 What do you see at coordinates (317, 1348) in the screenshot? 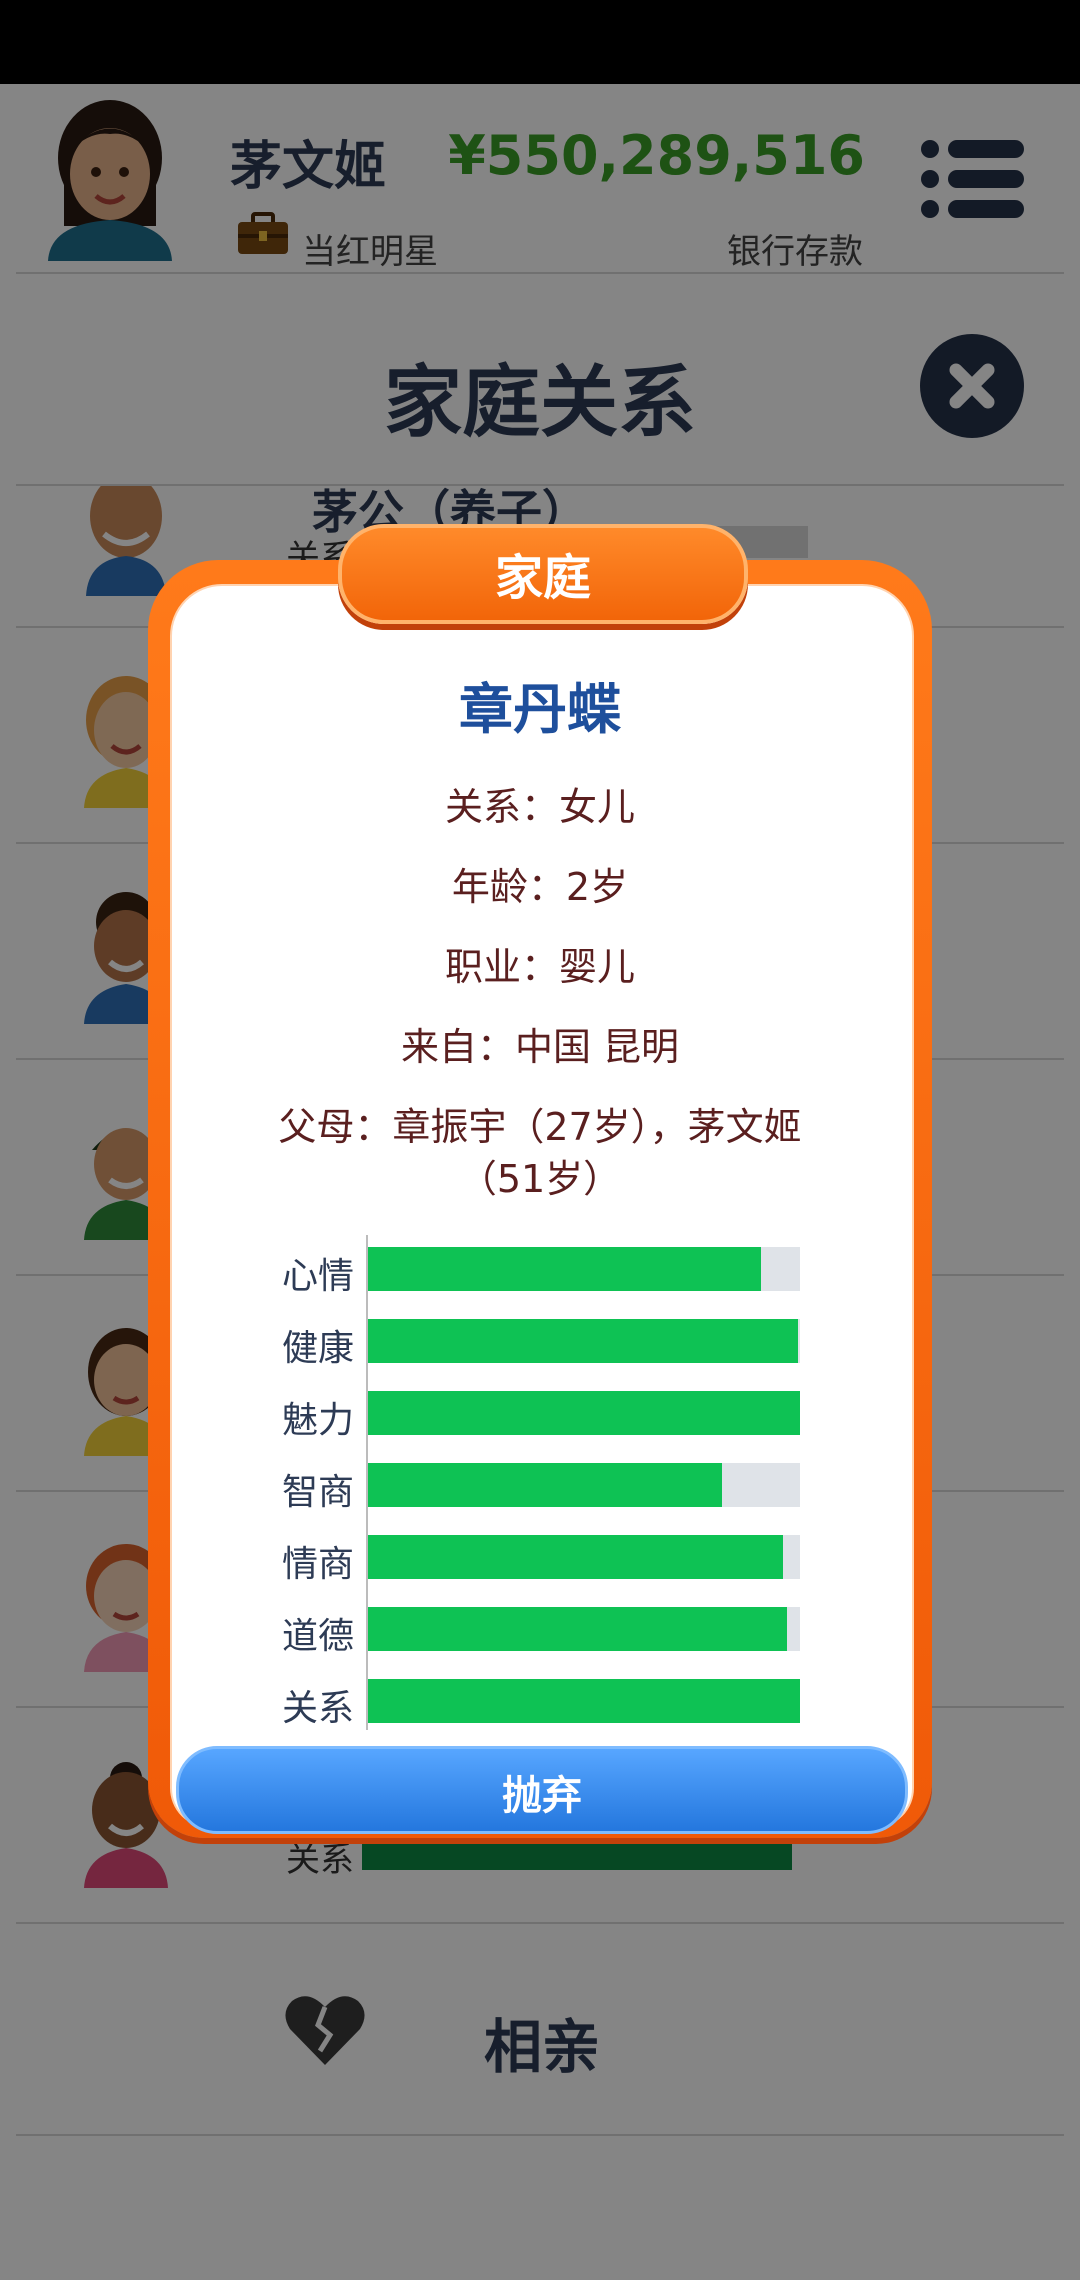
I see `stat-label-health: 健康` at bounding box center [317, 1348].